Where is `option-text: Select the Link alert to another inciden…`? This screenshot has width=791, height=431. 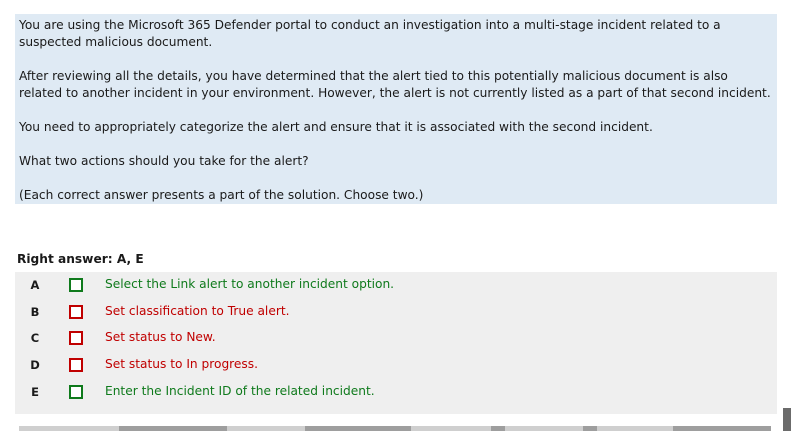 option-text: Select the Link alert to another inciden… is located at coordinates (250, 284).